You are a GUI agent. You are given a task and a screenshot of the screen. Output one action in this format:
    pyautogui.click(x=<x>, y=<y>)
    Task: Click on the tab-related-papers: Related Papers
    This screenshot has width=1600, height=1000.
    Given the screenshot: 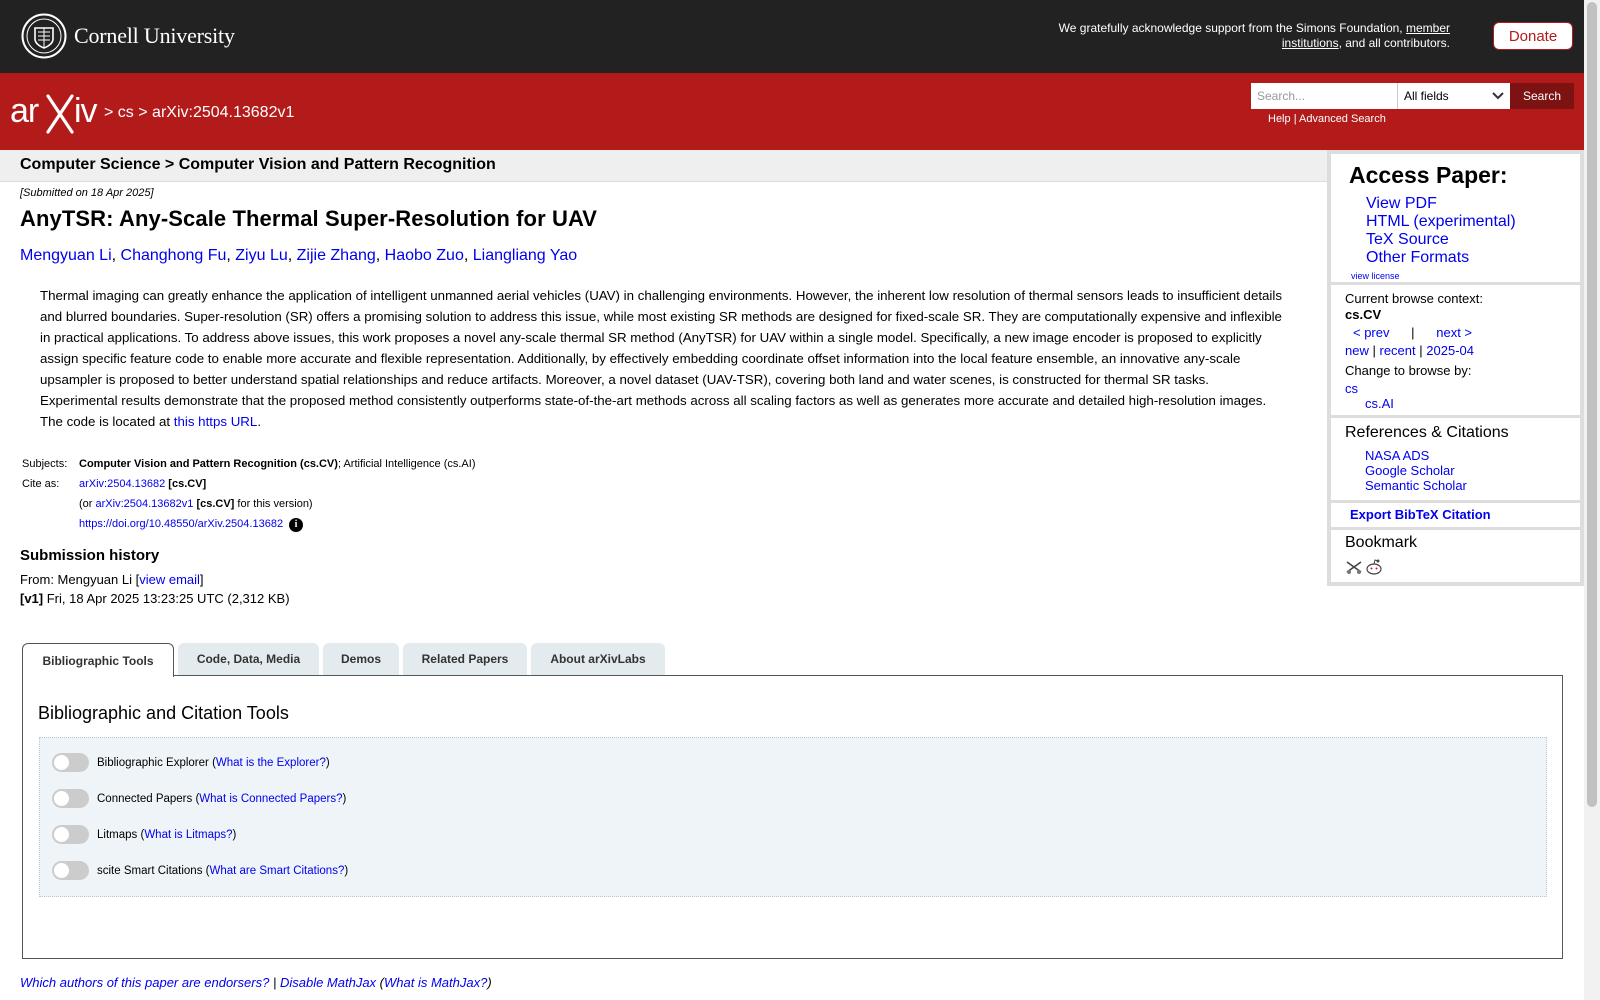 What is the action you would take?
    pyautogui.click(x=465, y=659)
    